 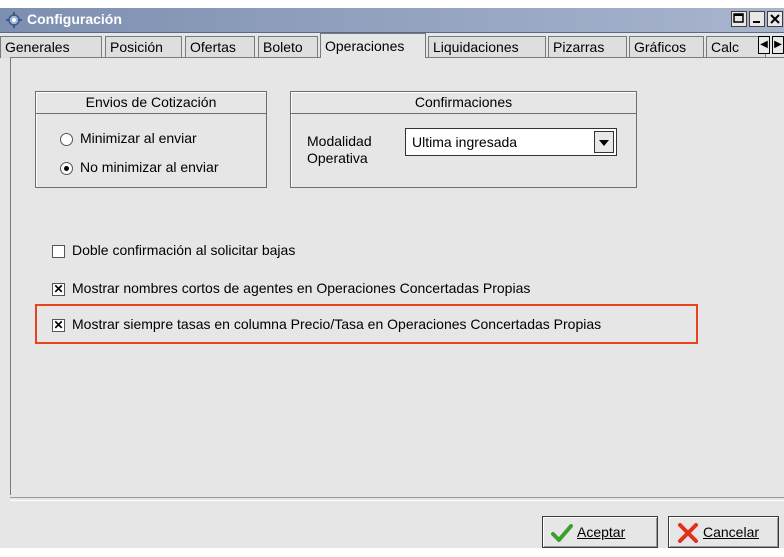 I want to click on maximize-button, so click(x=739, y=19).